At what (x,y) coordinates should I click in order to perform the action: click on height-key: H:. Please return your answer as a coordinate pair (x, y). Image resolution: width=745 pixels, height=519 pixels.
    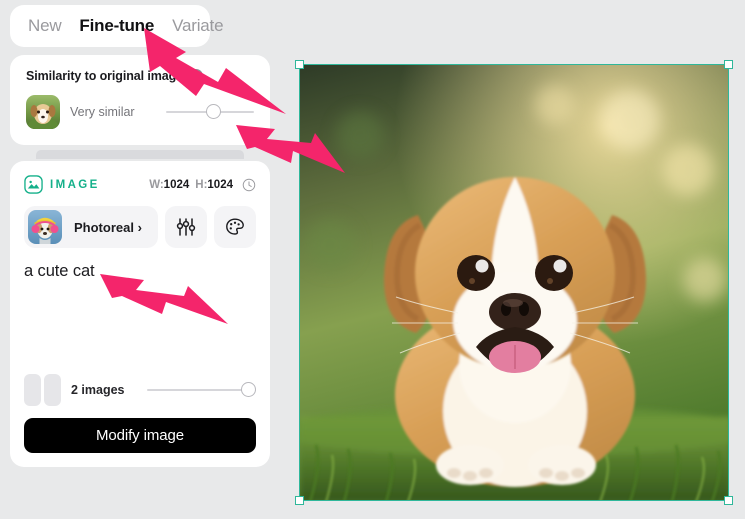
    Looking at the image, I should click on (201, 184).